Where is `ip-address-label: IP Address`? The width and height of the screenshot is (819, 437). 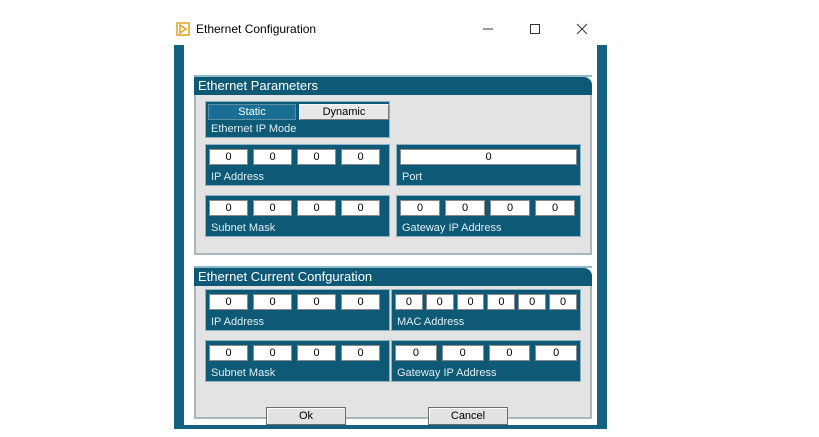 ip-address-label: IP Address is located at coordinates (237, 177).